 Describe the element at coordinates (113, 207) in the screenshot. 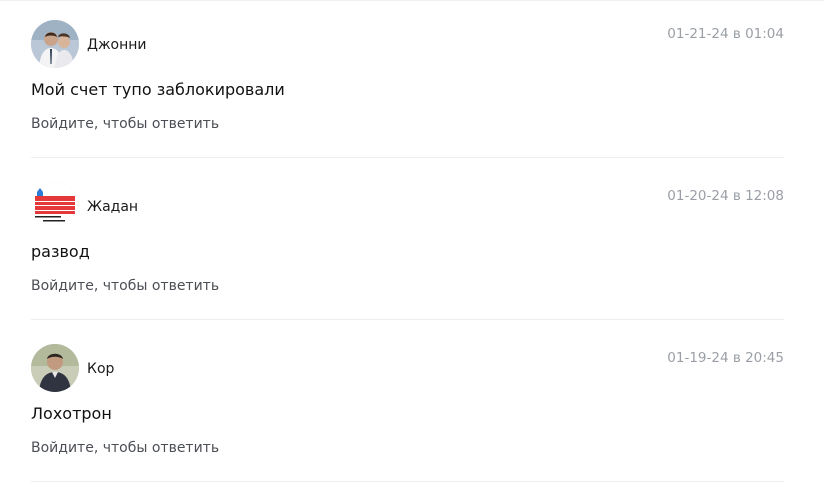

I see `comment-author: Жадан` at that location.